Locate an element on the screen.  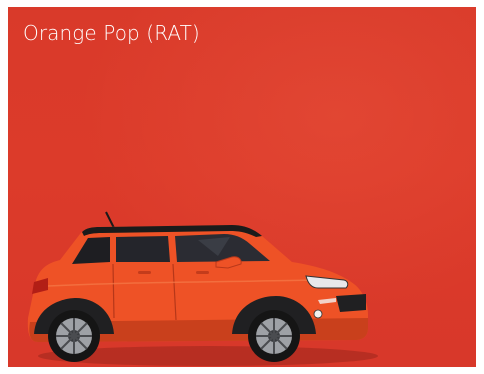
car-fog-light is located at coordinates (318, 314).